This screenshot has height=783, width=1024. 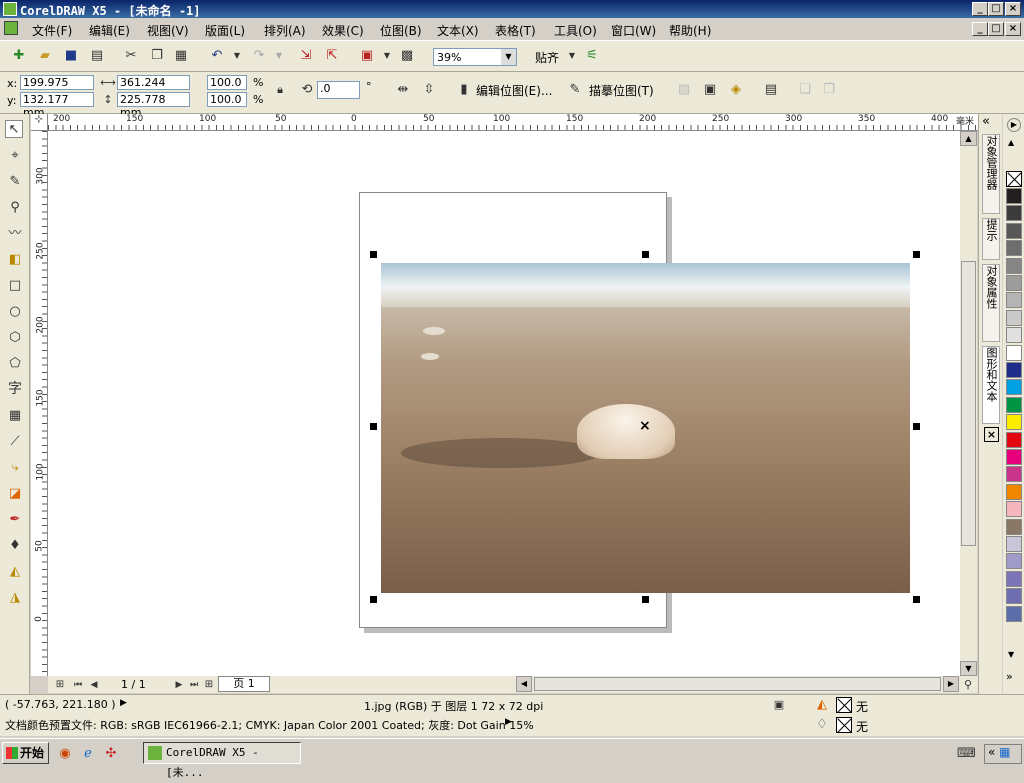 What do you see at coordinates (575, 30) in the screenshot?
I see `menu-tools: 工具(O)` at bounding box center [575, 30].